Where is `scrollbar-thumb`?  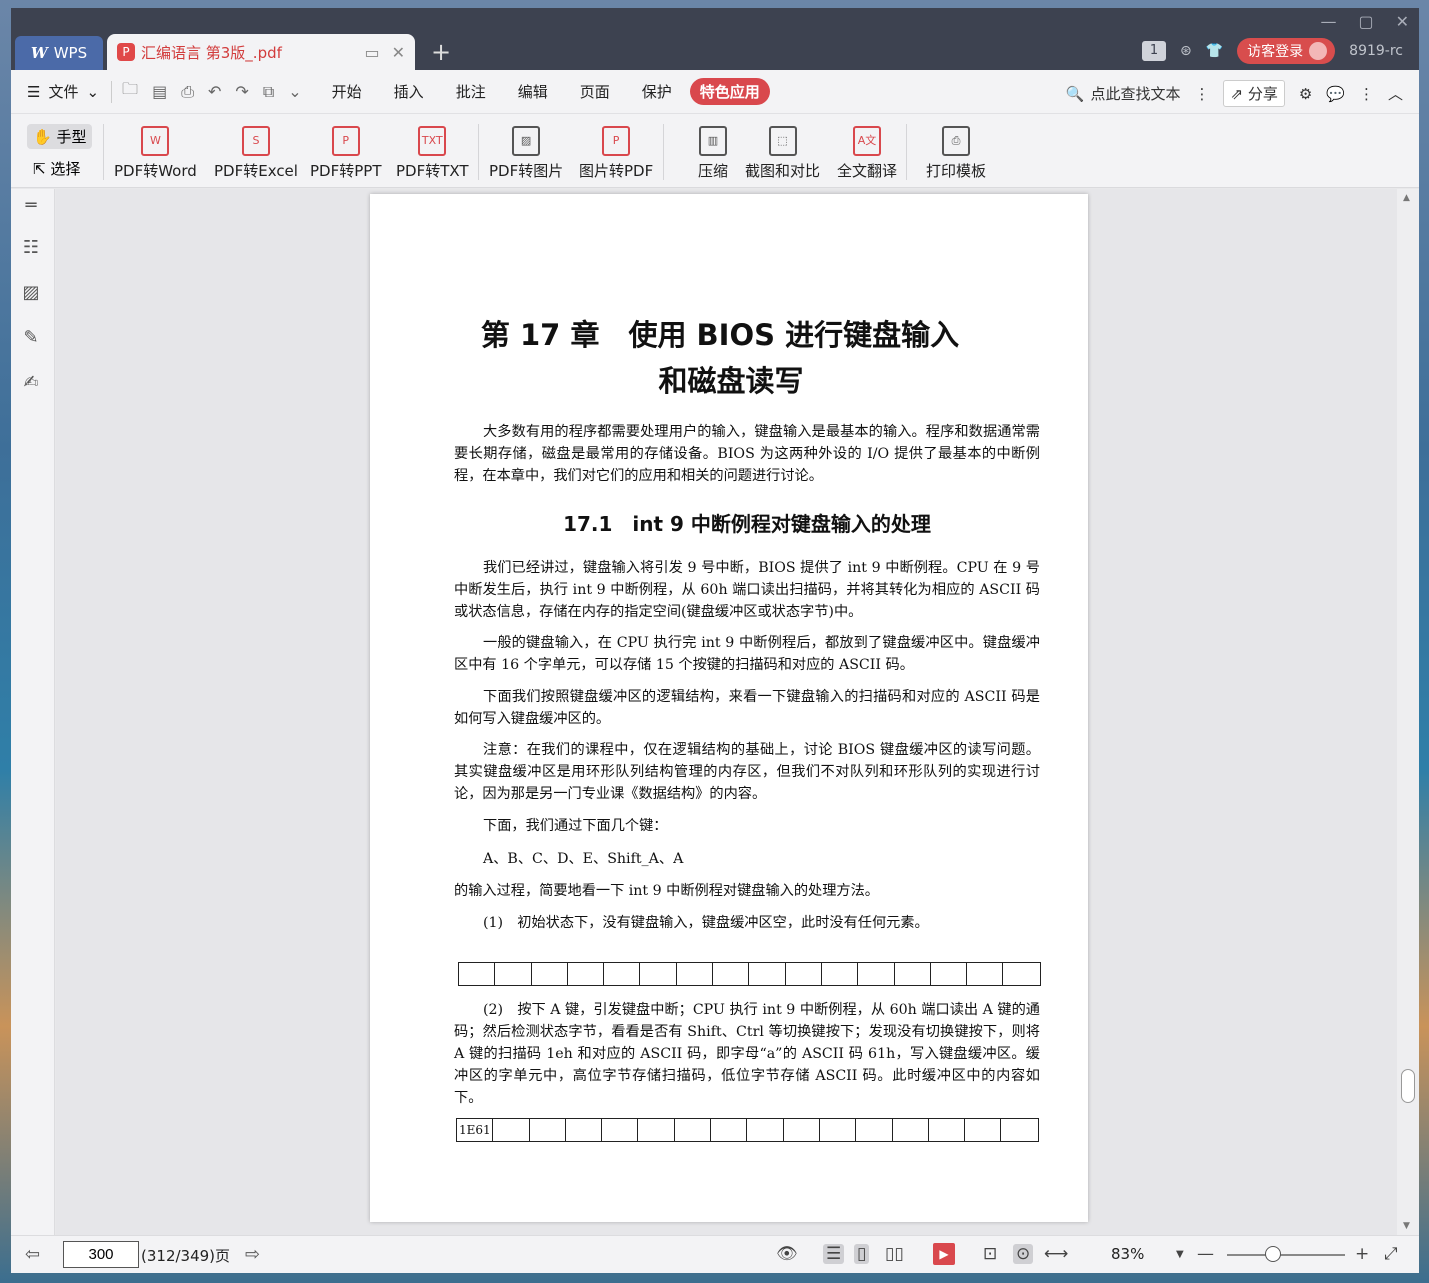 scrollbar-thumb is located at coordinates (1408, 1086).